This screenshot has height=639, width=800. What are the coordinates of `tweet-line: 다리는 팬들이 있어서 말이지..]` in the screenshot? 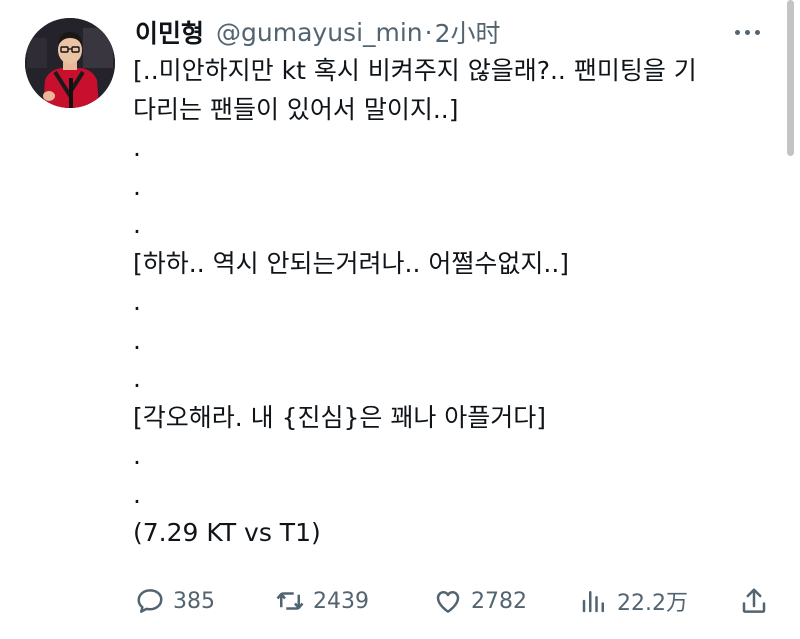 It's located at (296, 109).